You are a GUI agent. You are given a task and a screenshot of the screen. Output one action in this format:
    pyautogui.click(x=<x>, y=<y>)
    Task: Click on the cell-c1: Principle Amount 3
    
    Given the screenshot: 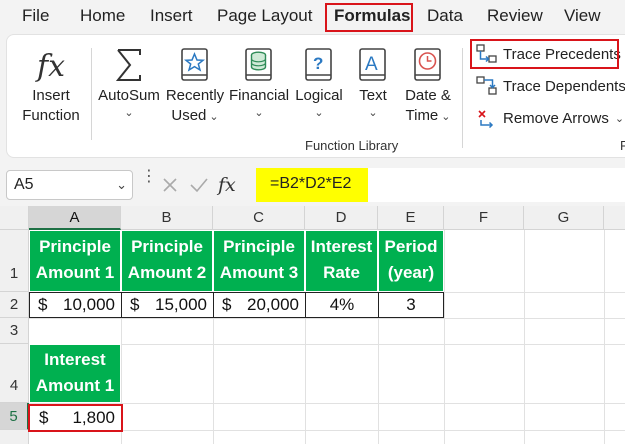 What is the action you would take?
    pyautogui.click(x=259, y=261)
    